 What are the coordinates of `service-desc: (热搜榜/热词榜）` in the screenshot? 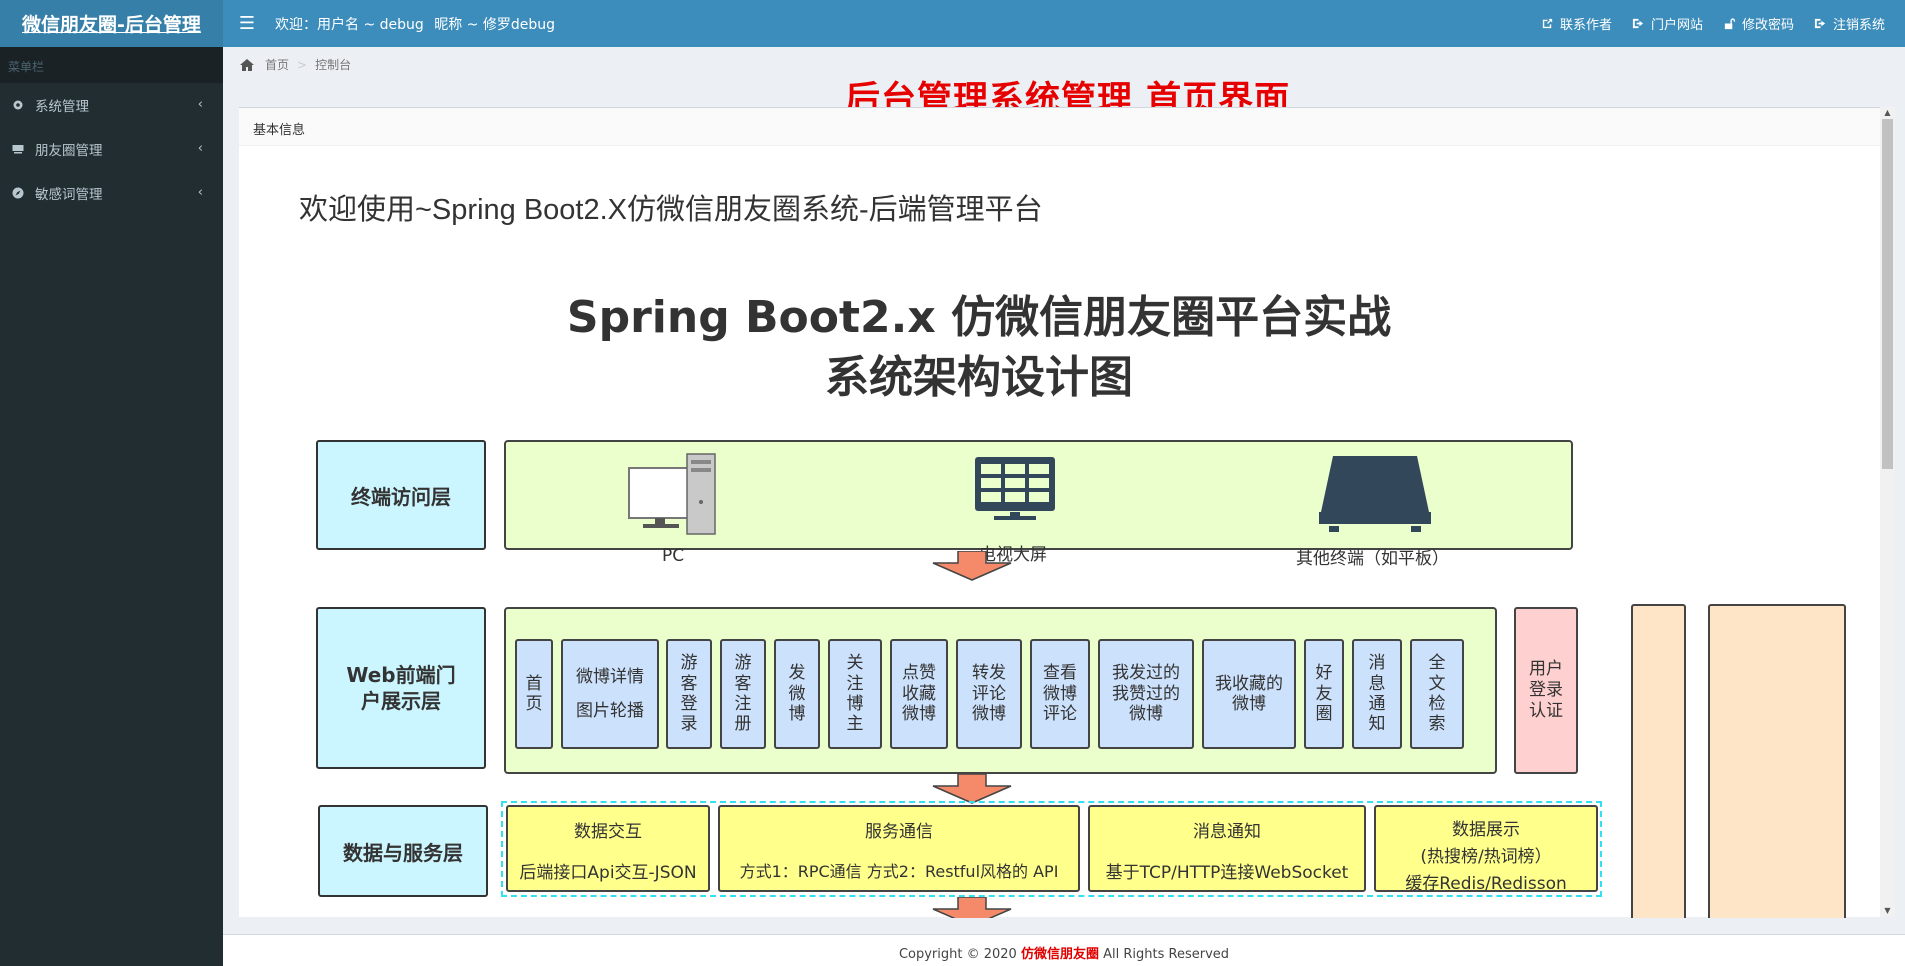 It's located at (1486, 857).